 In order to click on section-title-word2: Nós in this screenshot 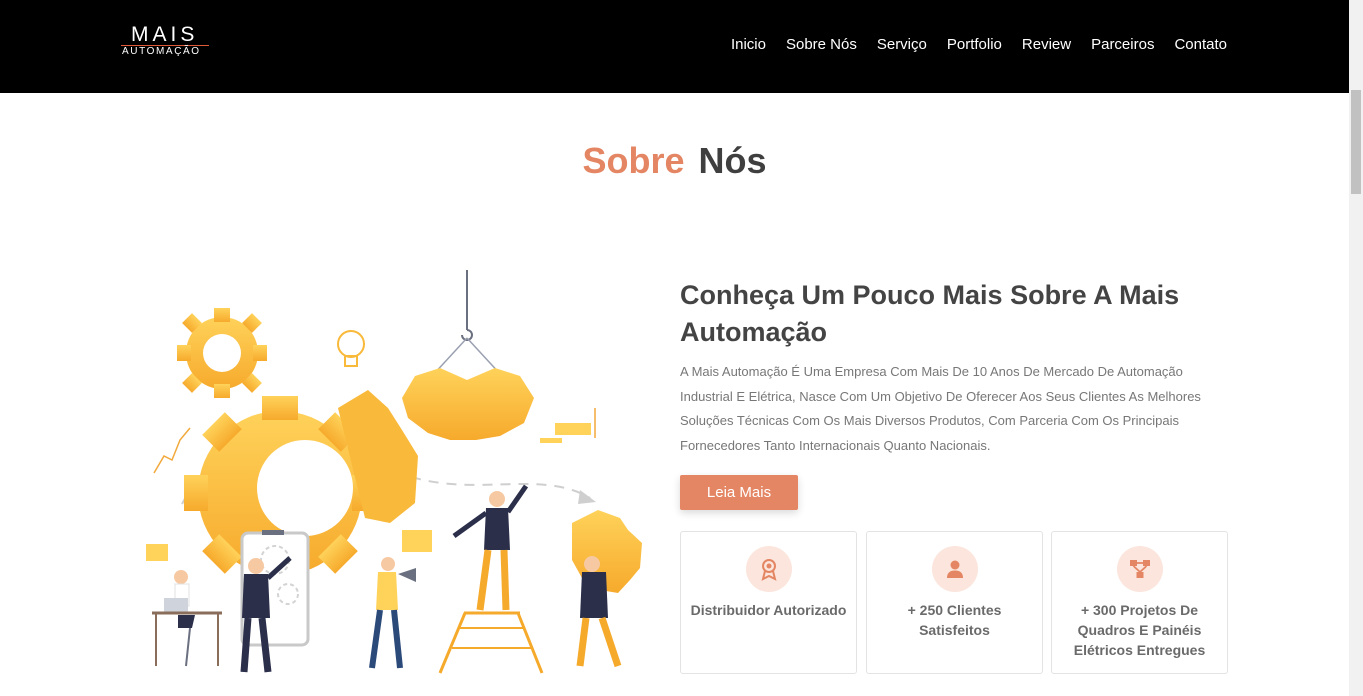, I will do `click(732, 160)`.